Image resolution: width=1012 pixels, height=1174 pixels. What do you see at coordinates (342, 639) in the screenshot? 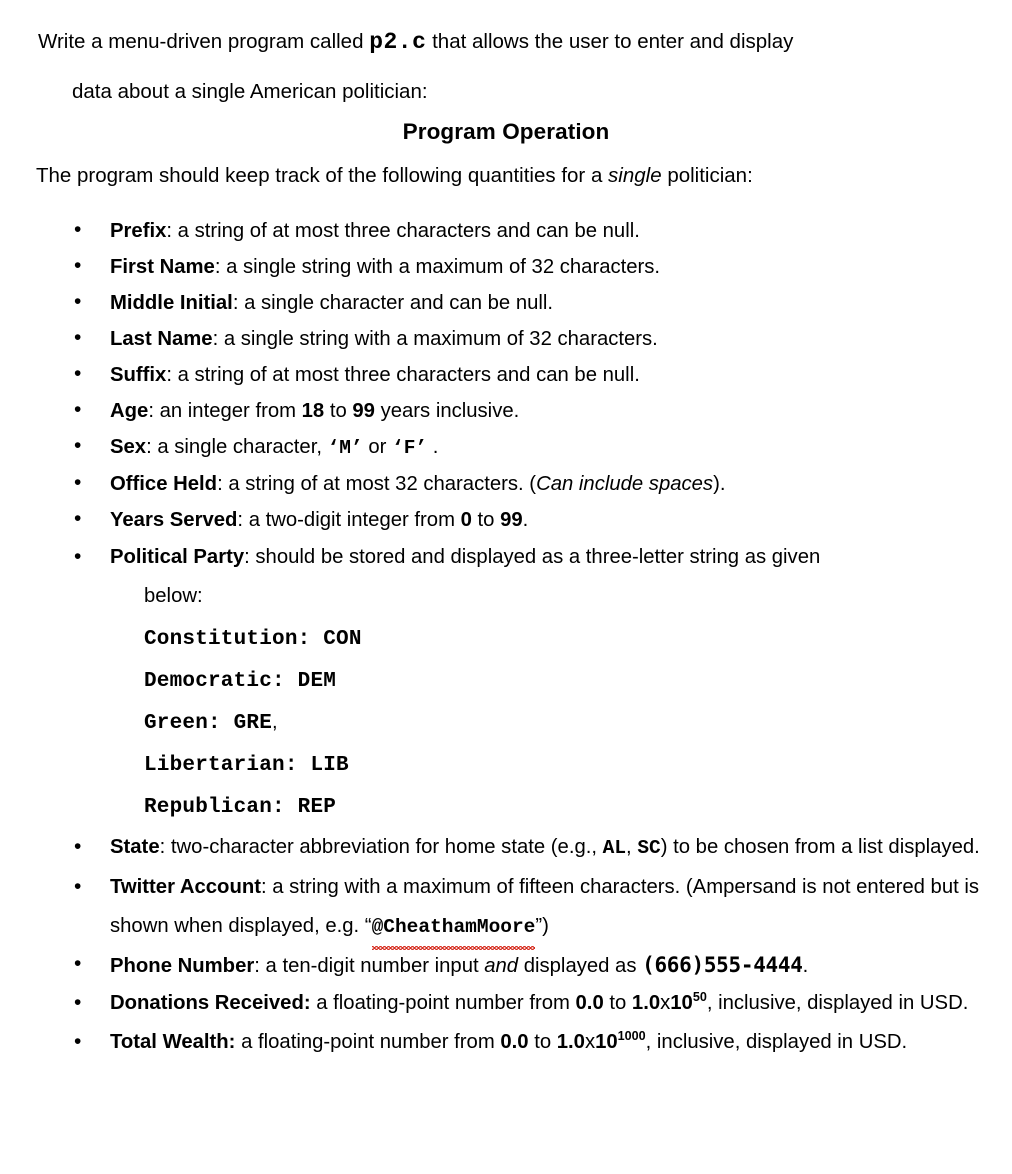
I see `party-code: CON` at bounding box center [342, 639].